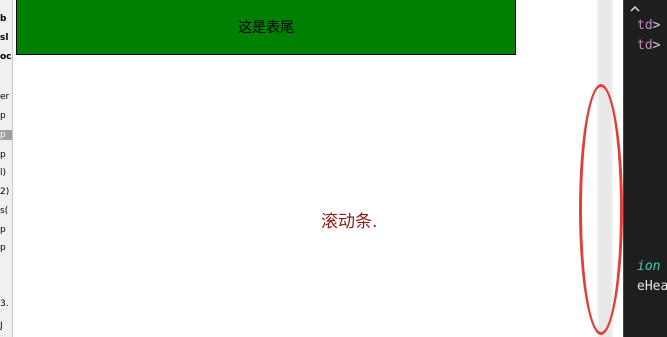 The height and width of the screenshot is (337, 667). I want to click on left-strip-fragment: b, so click(3, 19).